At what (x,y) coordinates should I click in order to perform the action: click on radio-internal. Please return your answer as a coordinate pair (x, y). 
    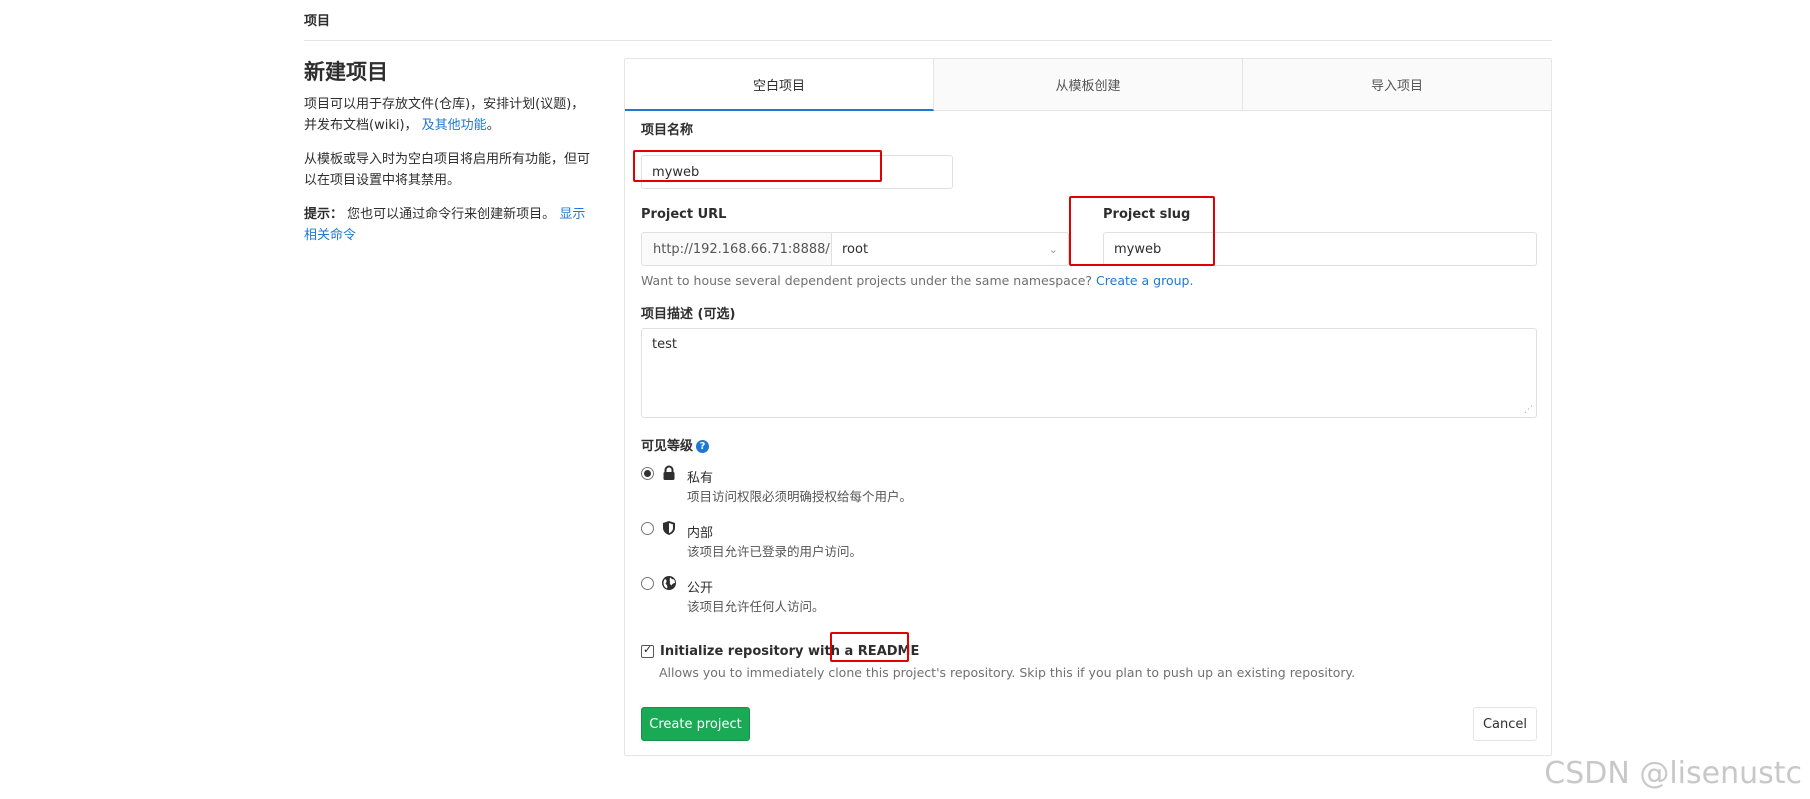
    Looking at the image, I should click on (647, 528).